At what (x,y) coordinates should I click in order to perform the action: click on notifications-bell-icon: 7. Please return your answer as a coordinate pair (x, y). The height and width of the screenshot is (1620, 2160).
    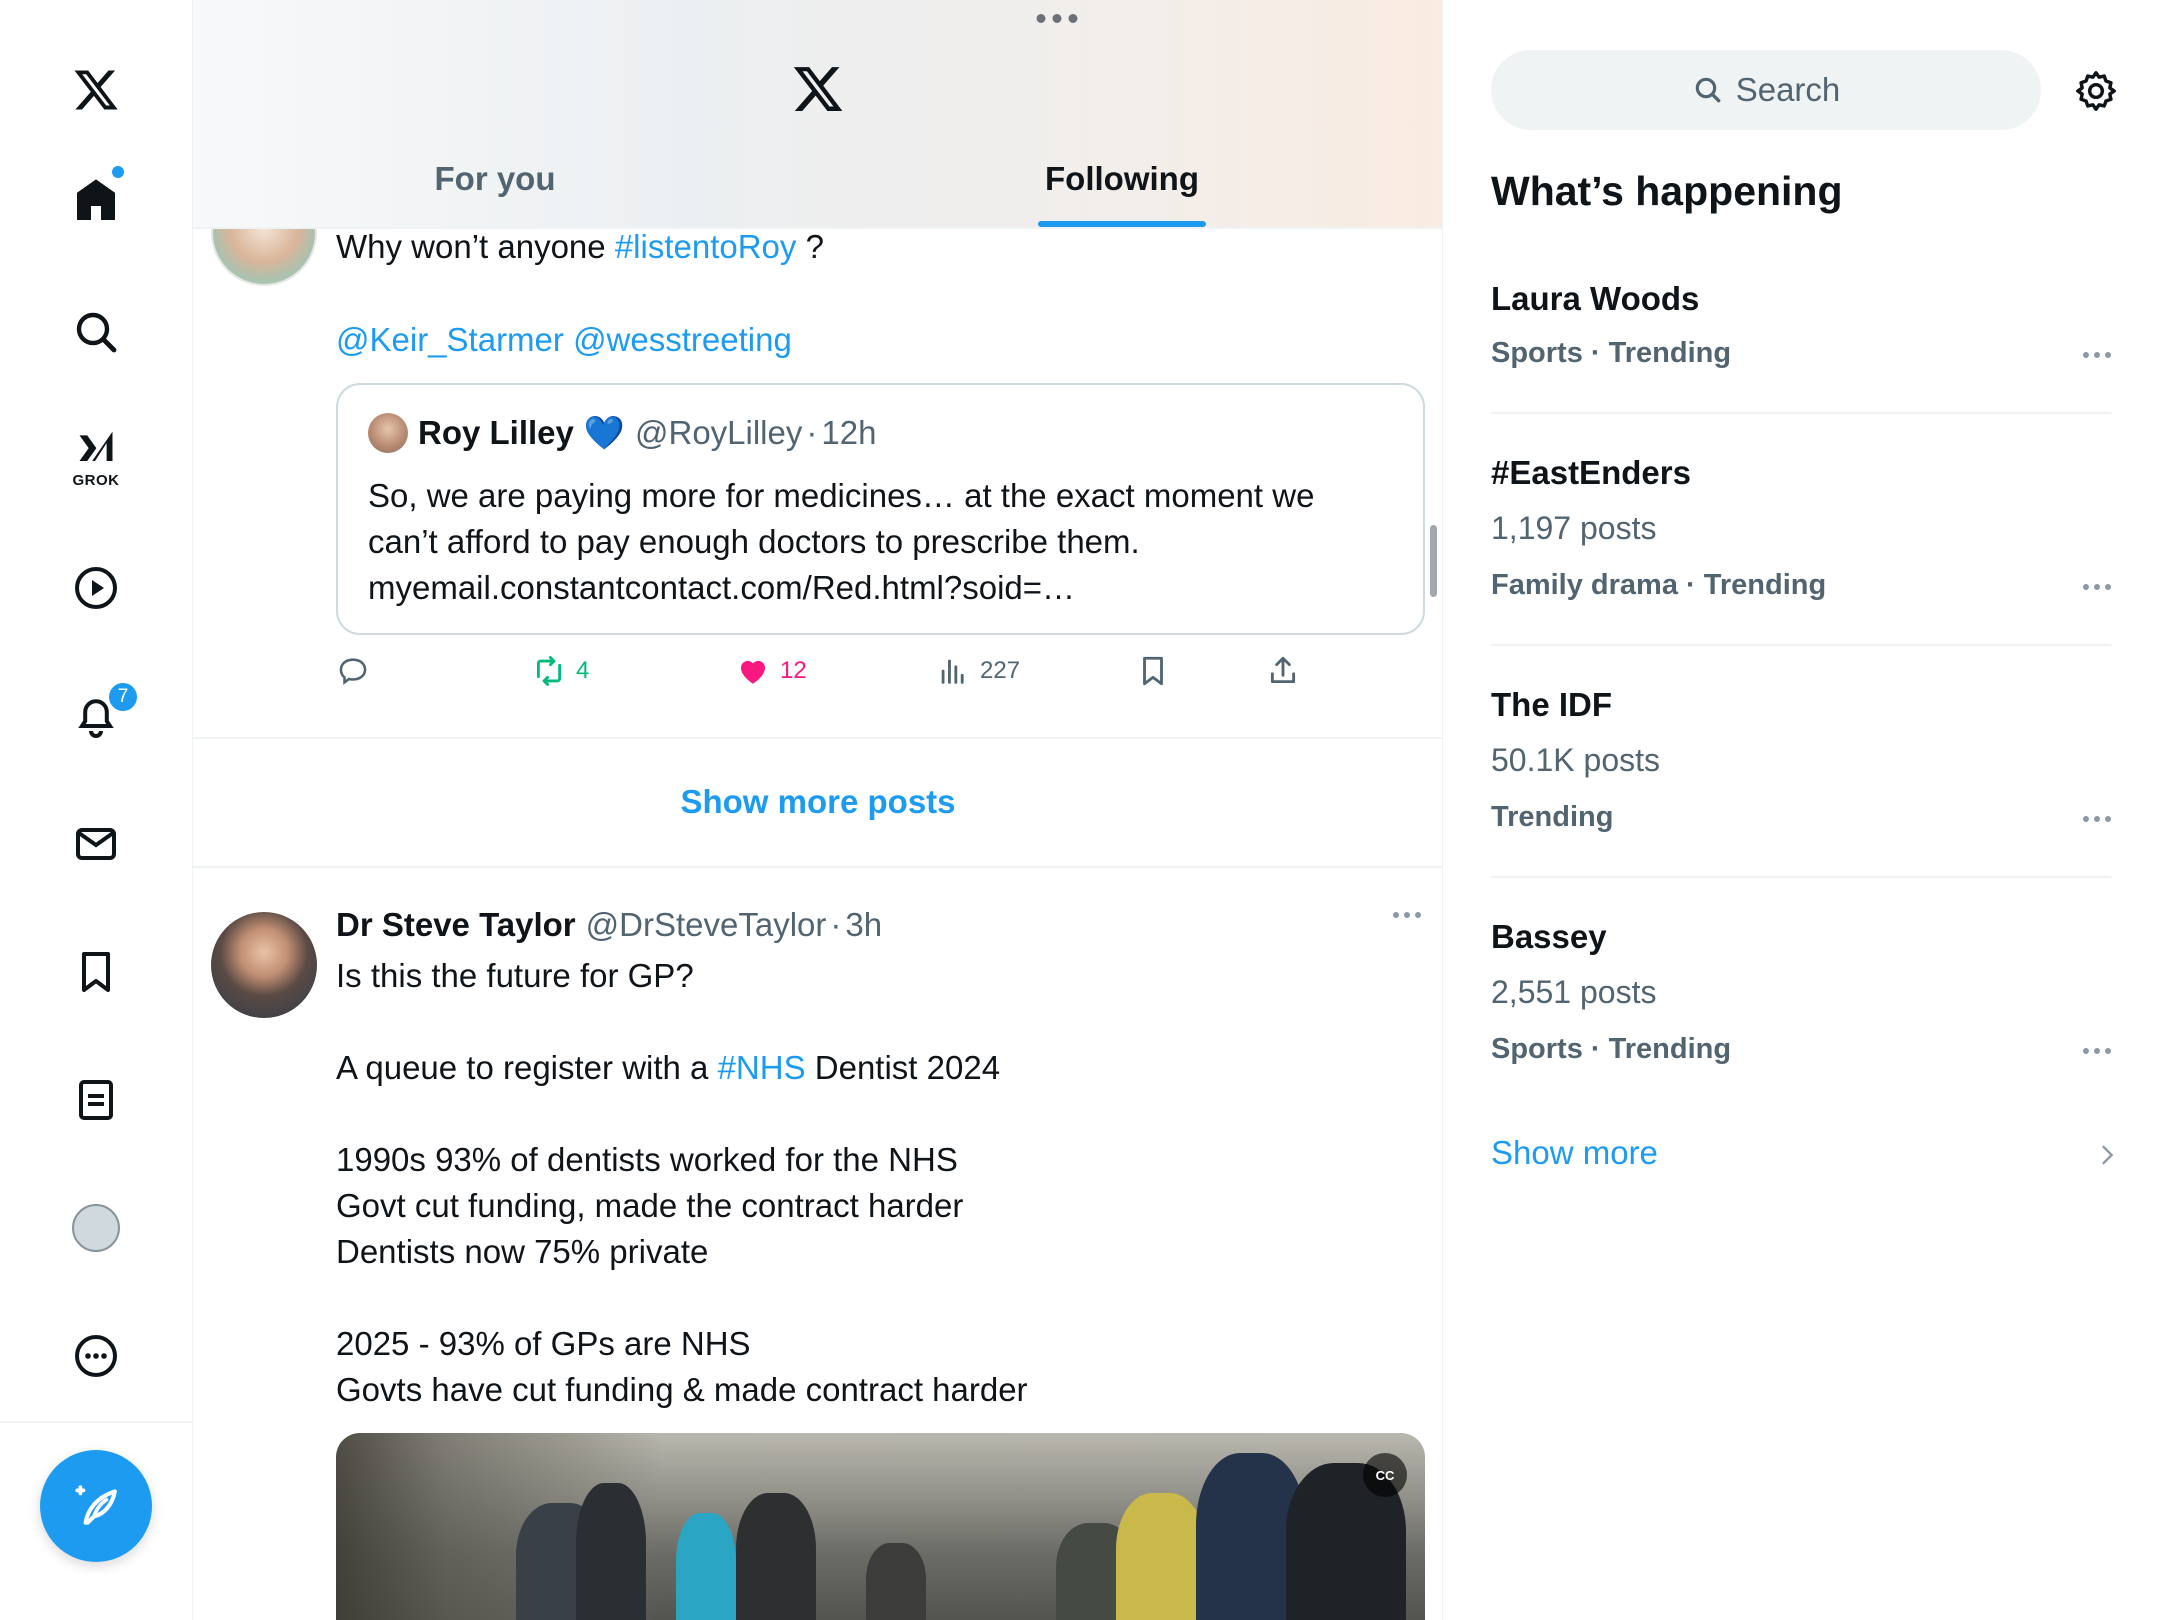
    Looking at the image, I should click on (98, 716).